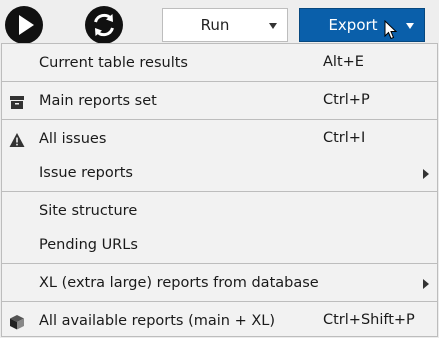 The image size is (439, 338). I want to click on menu-item-label: Pending URLs, so click(88, 245).